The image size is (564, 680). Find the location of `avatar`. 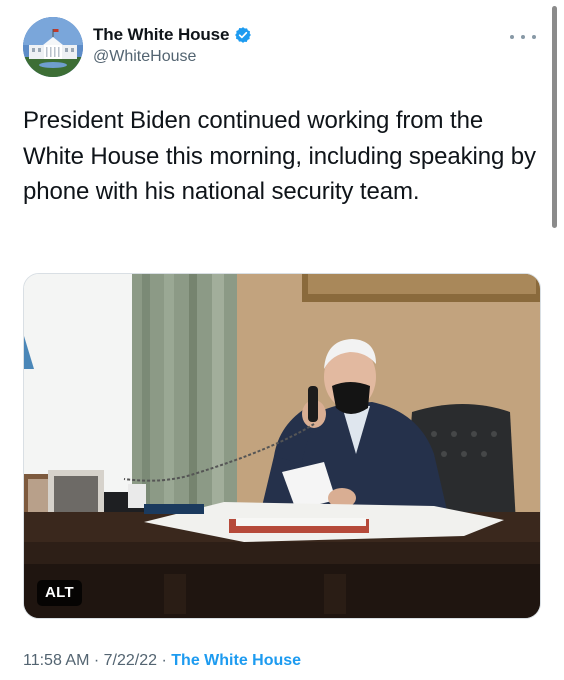

avatar is located at coordinates (53, 47).